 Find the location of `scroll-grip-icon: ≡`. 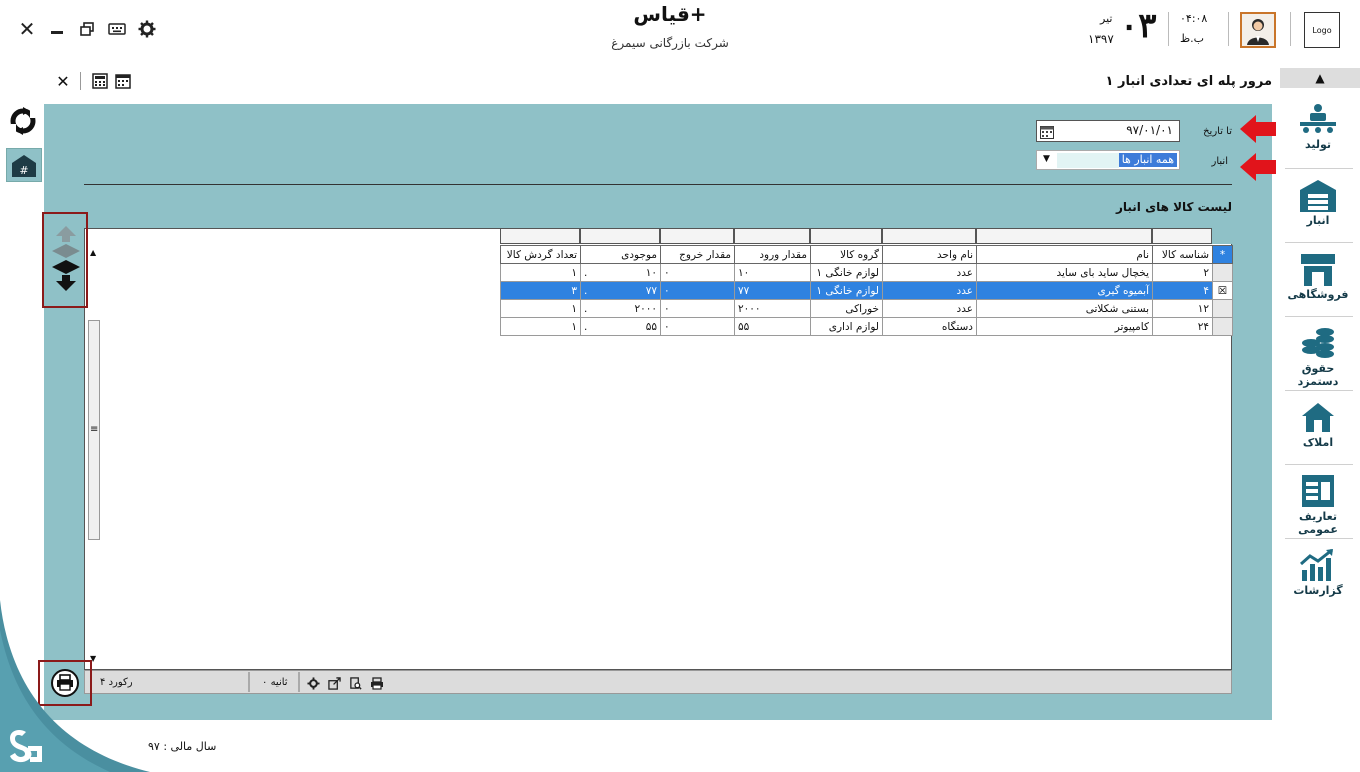

scroll-grip-icon: ≡ is located at coordinates (94, 429).